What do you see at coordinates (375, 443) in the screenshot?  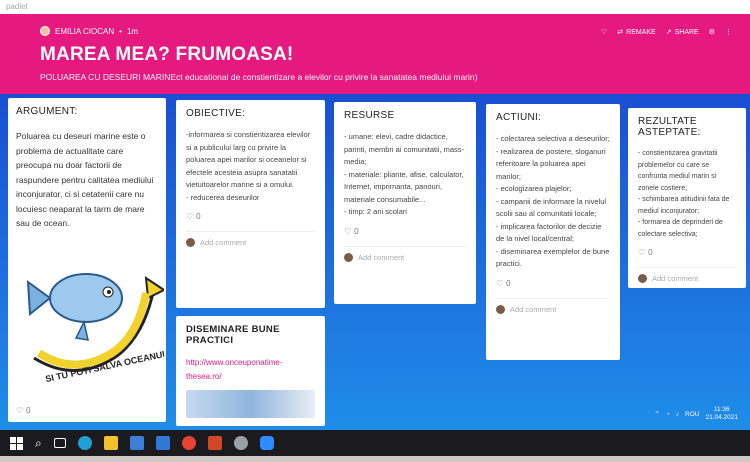 I see `windows-taskbar: ⌕` at bounding box center [375, 443].